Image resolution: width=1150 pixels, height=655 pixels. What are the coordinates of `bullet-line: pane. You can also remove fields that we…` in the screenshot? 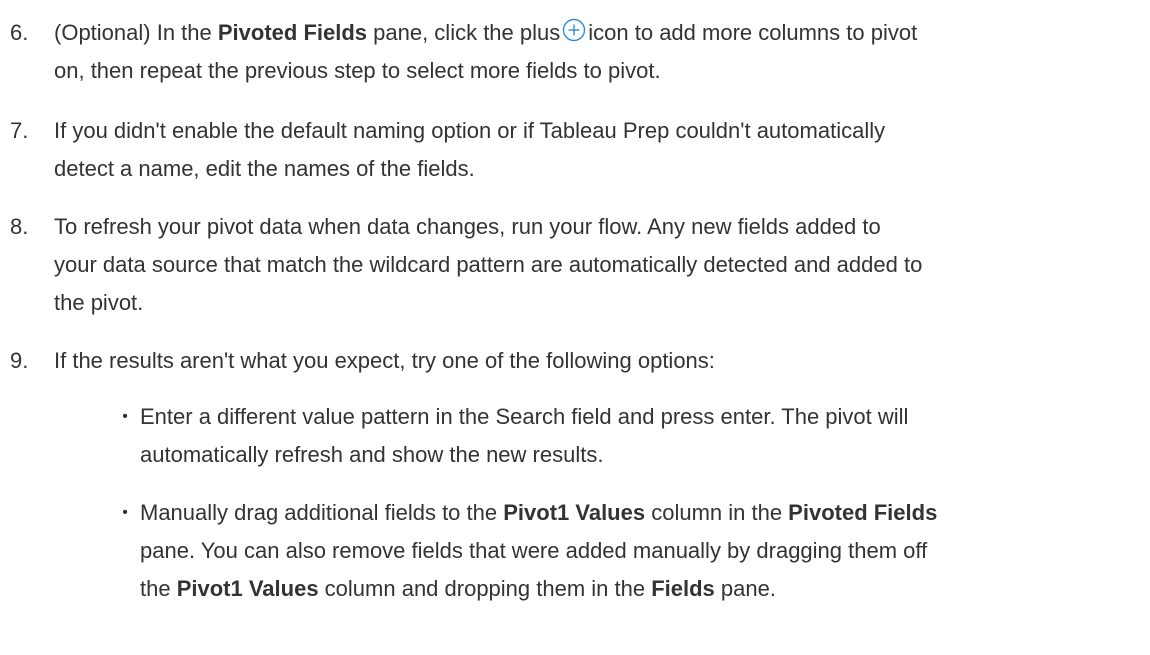 It's located at (534, 550).